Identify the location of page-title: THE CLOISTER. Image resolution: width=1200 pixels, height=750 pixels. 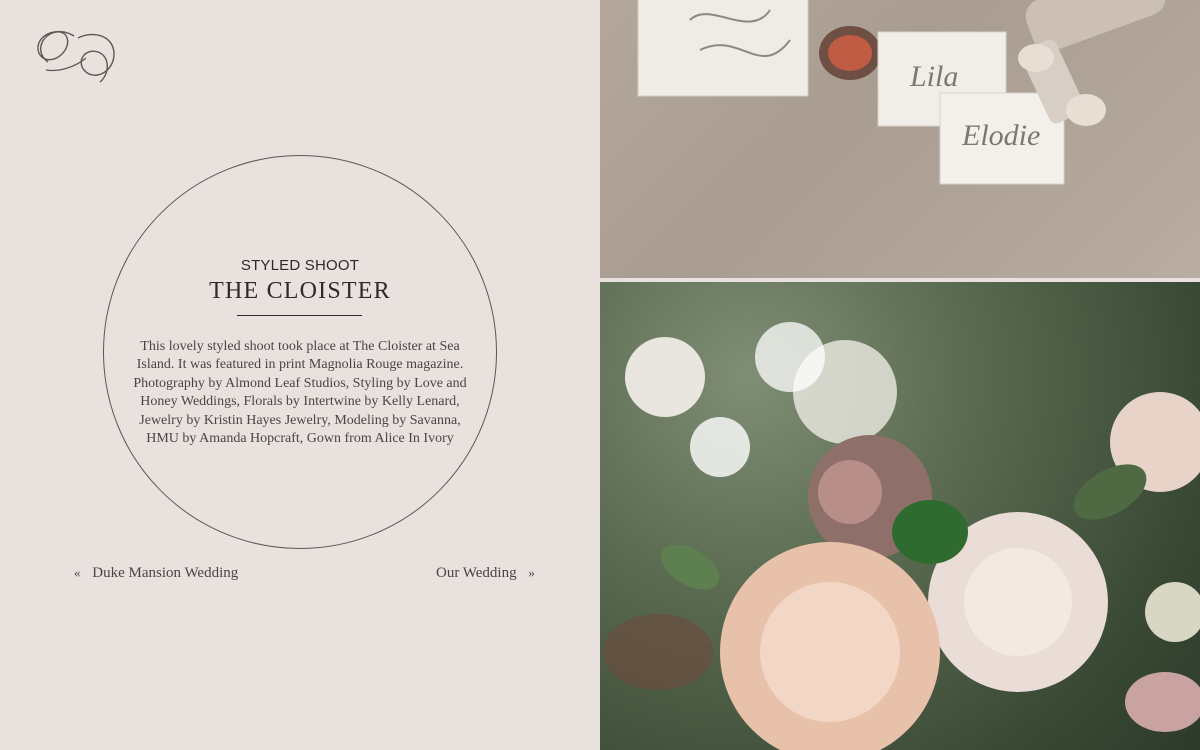
(300, 291).